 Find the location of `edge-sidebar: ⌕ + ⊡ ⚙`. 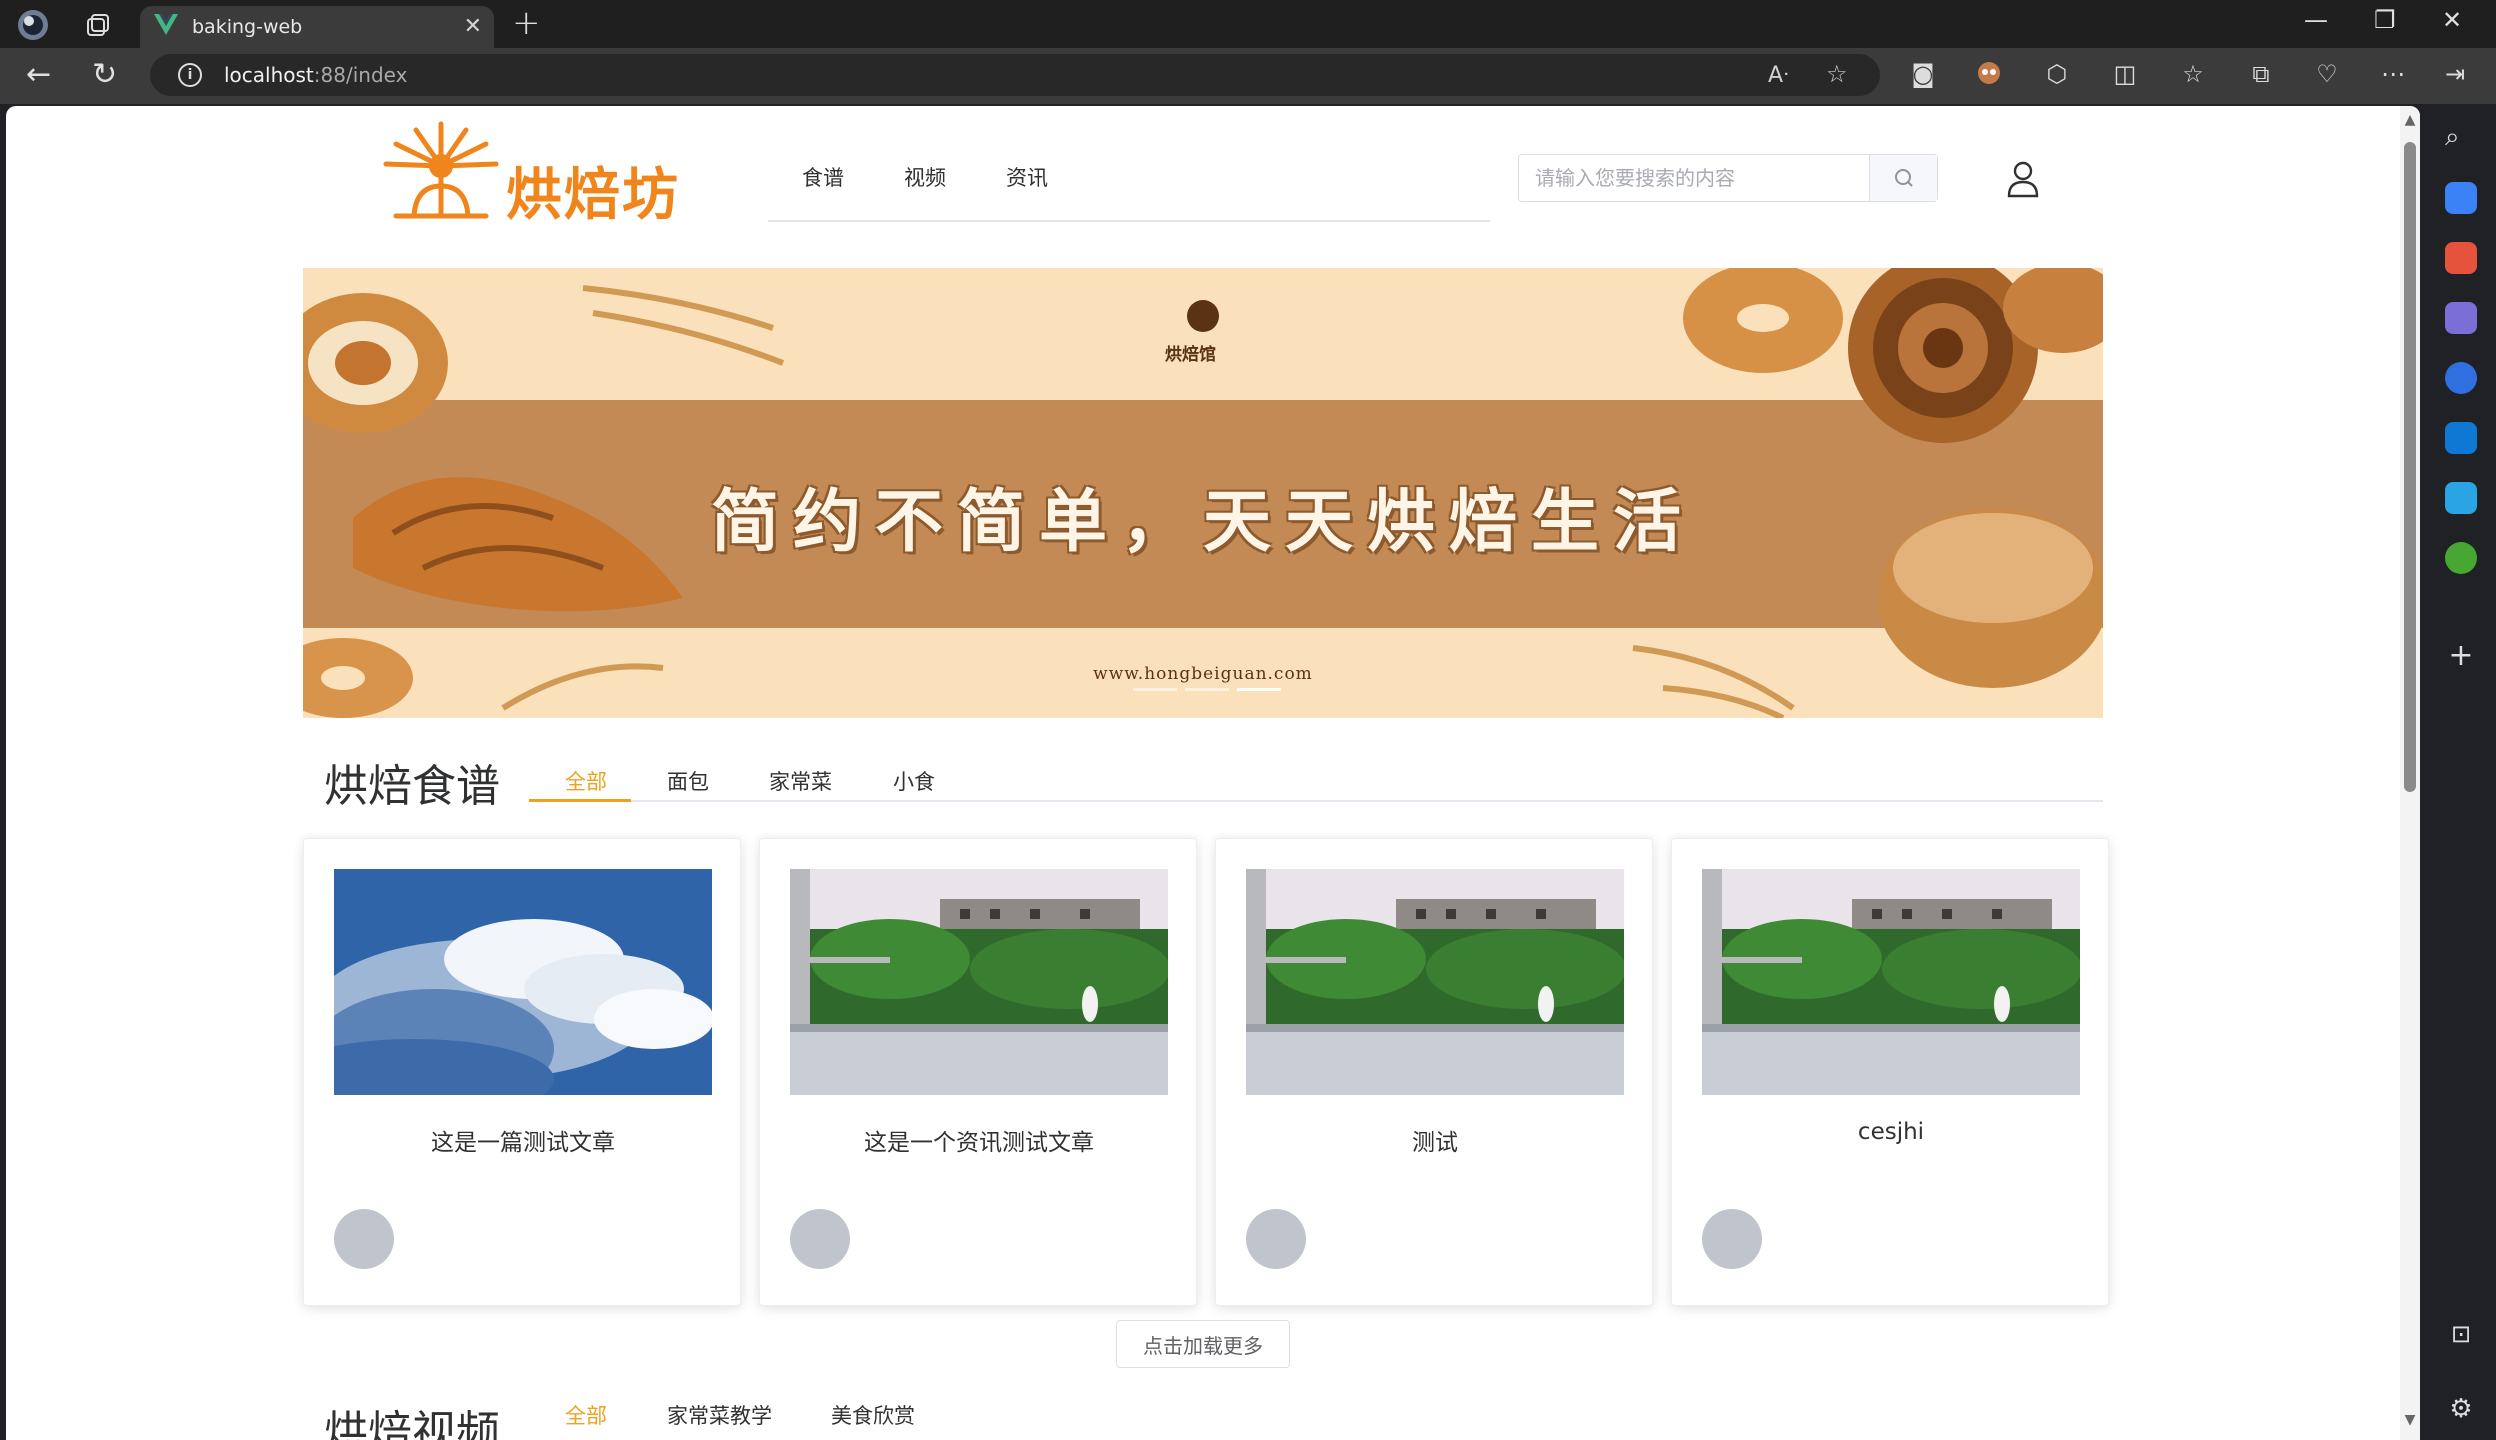

edge-sidebar: ⌕ + ⊡ ⚙ is located at coordinates (2461, 772).